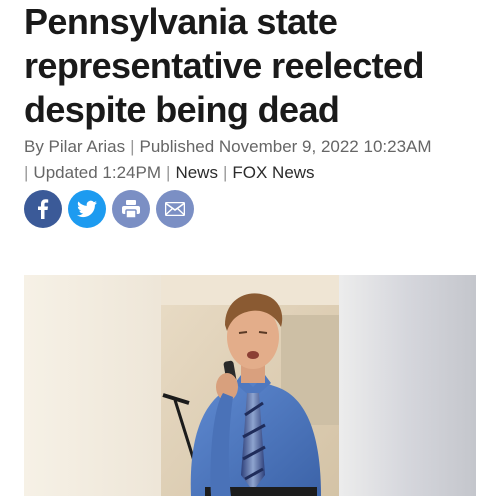  What do you see at coordinates (97, 172) in the screenshot?
I see `byline-updated: Updated 1:24PM` at bounding box center [97, 172].